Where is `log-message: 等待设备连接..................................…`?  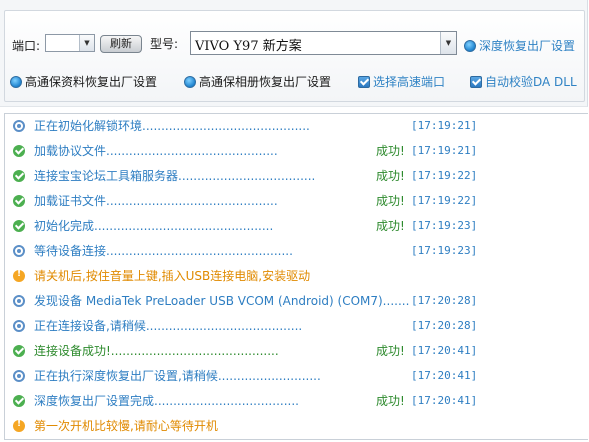 log-message: 等待设备连接..................................… is located at coordinates (163, 251).